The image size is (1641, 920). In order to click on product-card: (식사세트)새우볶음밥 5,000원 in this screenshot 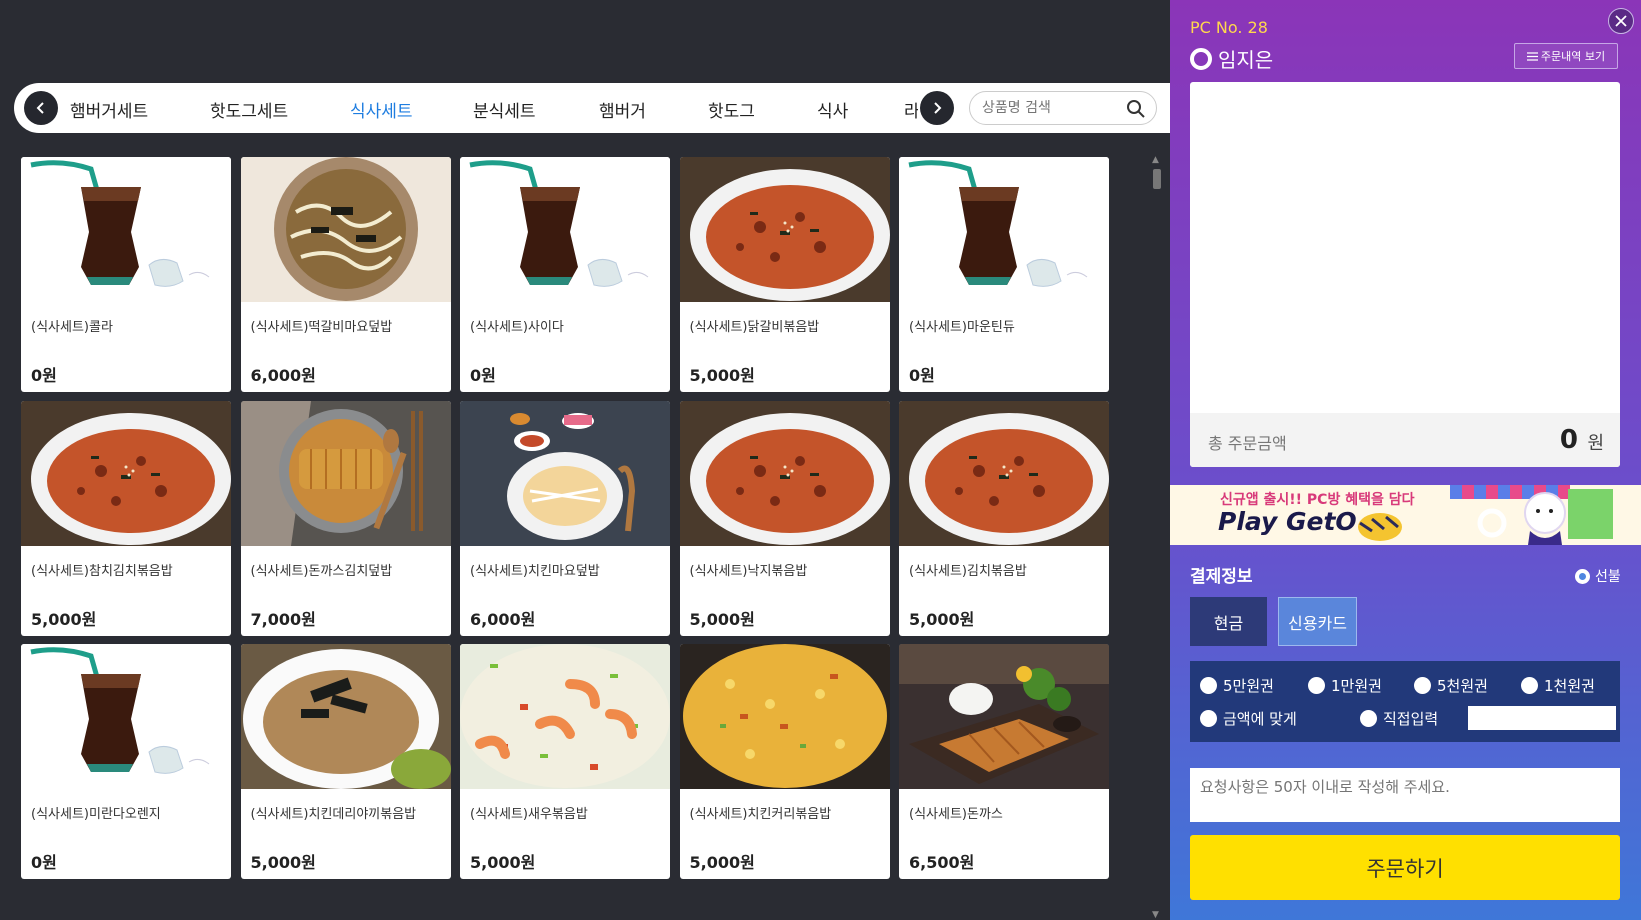, I will do `click(565, 761)`.